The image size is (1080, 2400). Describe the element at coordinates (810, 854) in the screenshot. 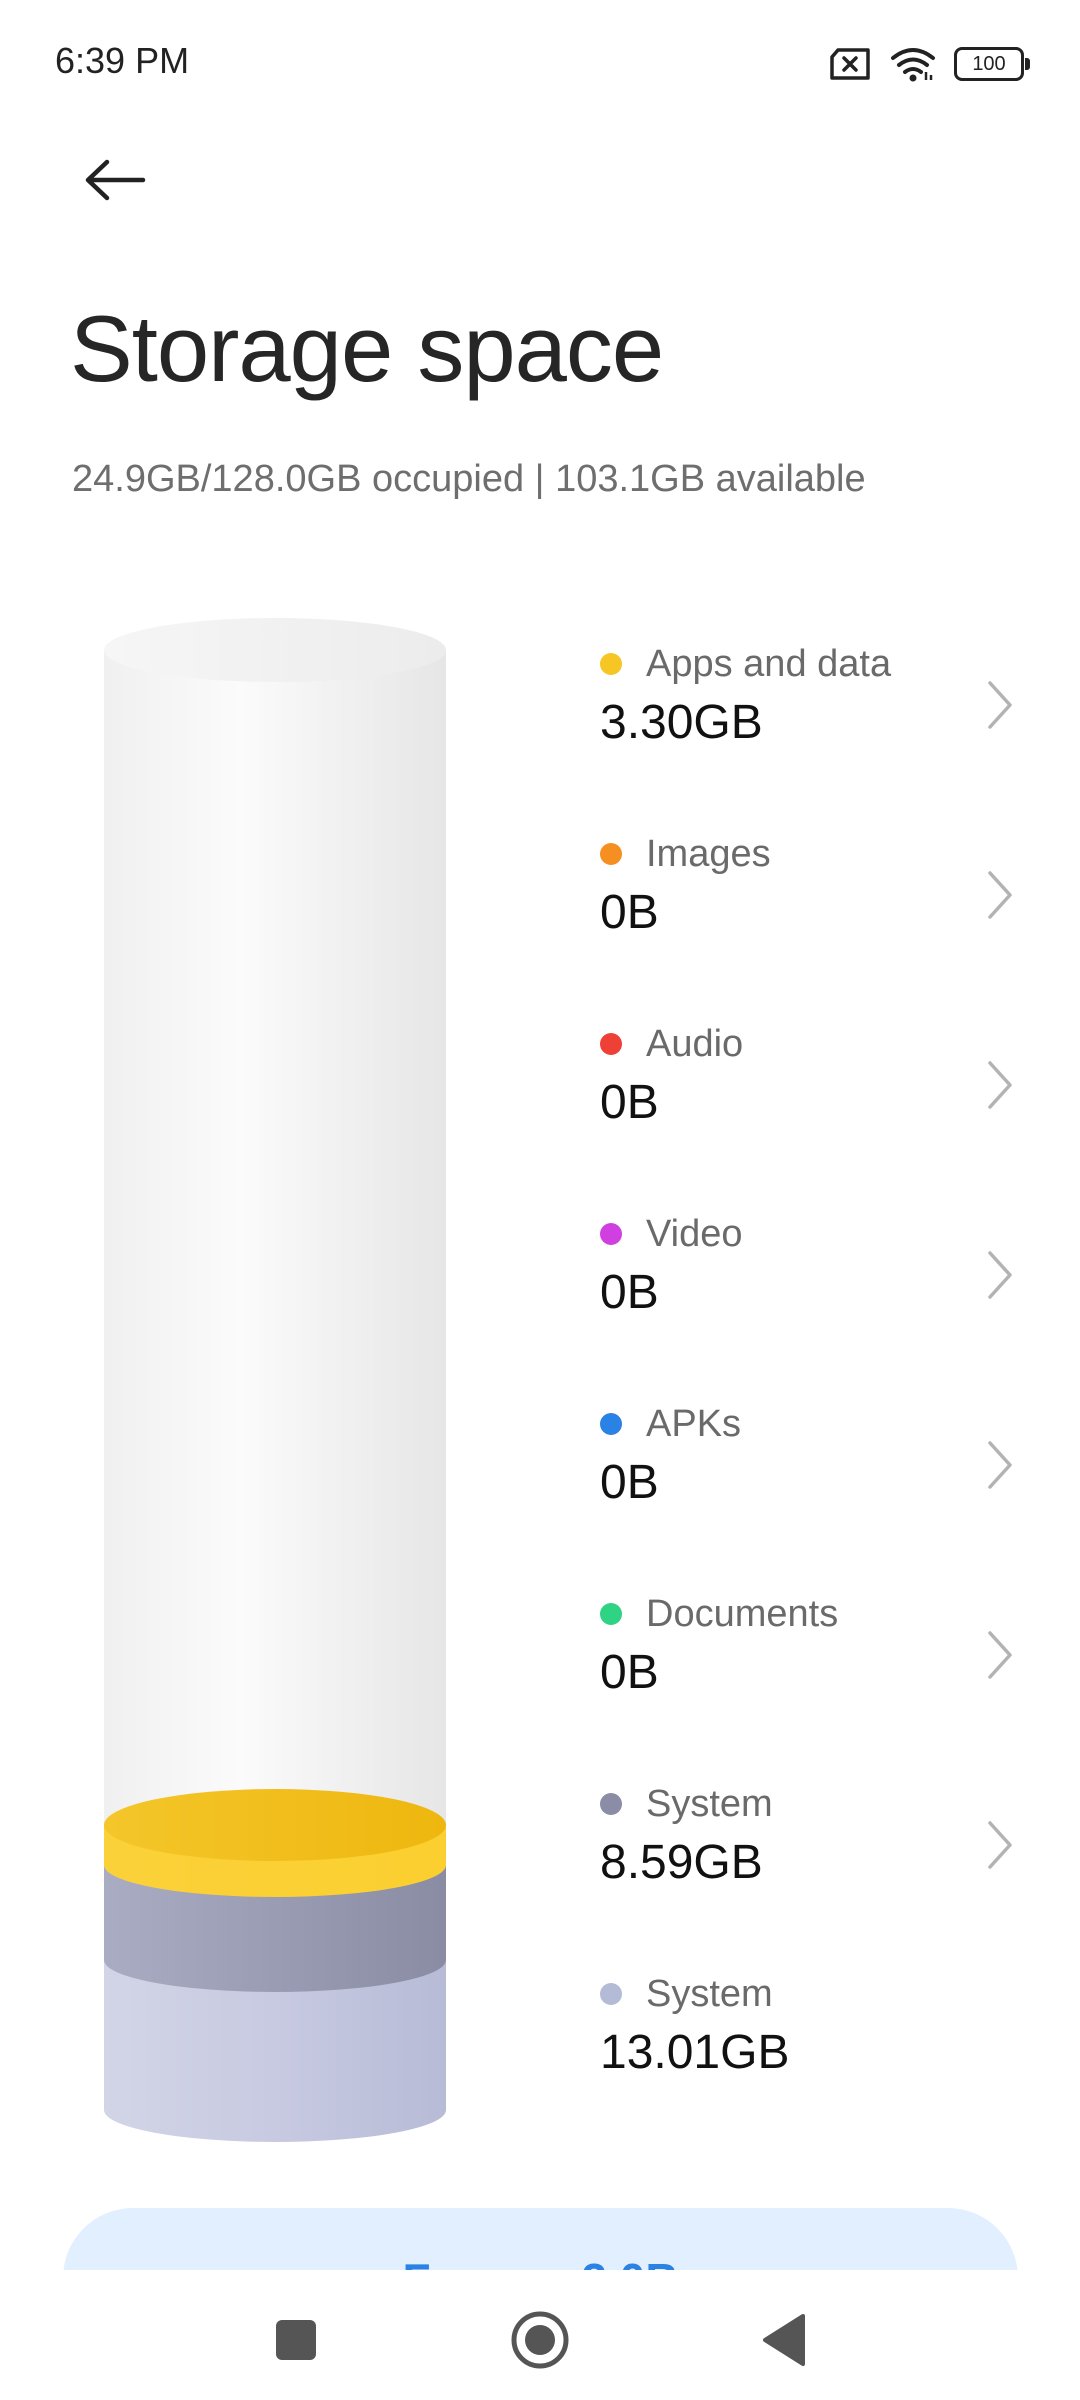

I see `category-label-line: Images` at that location.